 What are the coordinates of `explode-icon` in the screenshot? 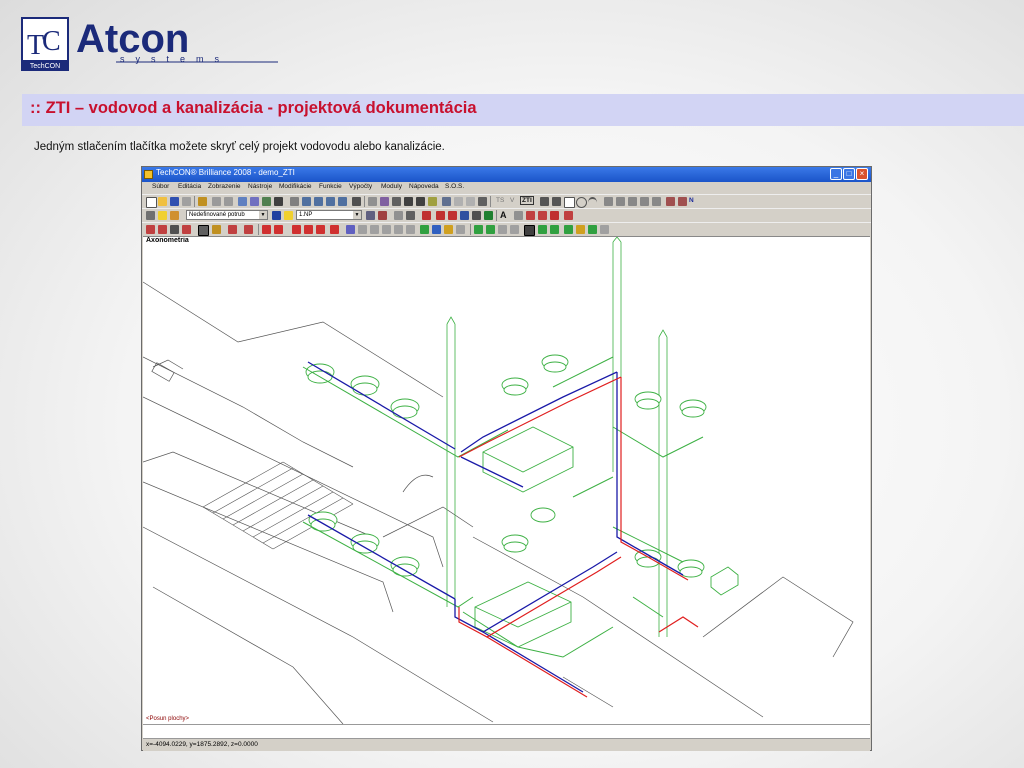 It's located at (464, 215).